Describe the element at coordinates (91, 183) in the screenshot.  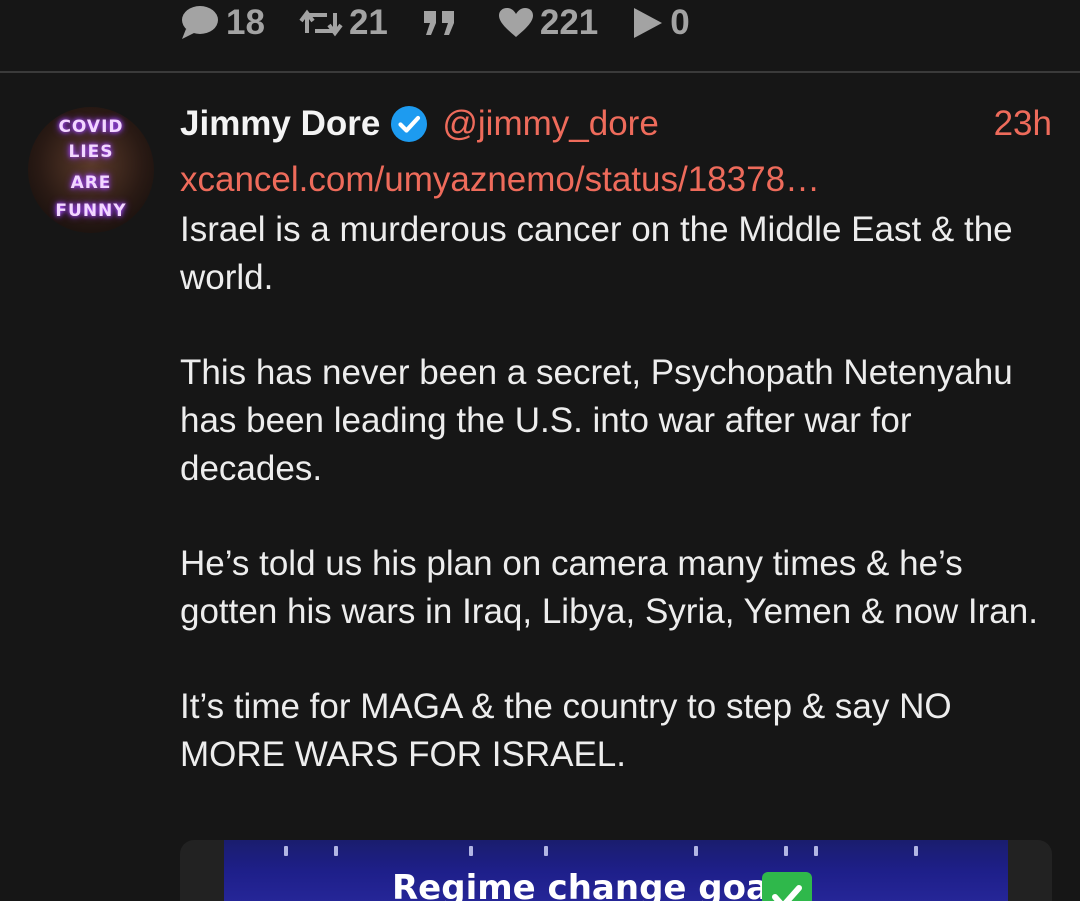
I see `avatar-text-line: ARE` at that location.